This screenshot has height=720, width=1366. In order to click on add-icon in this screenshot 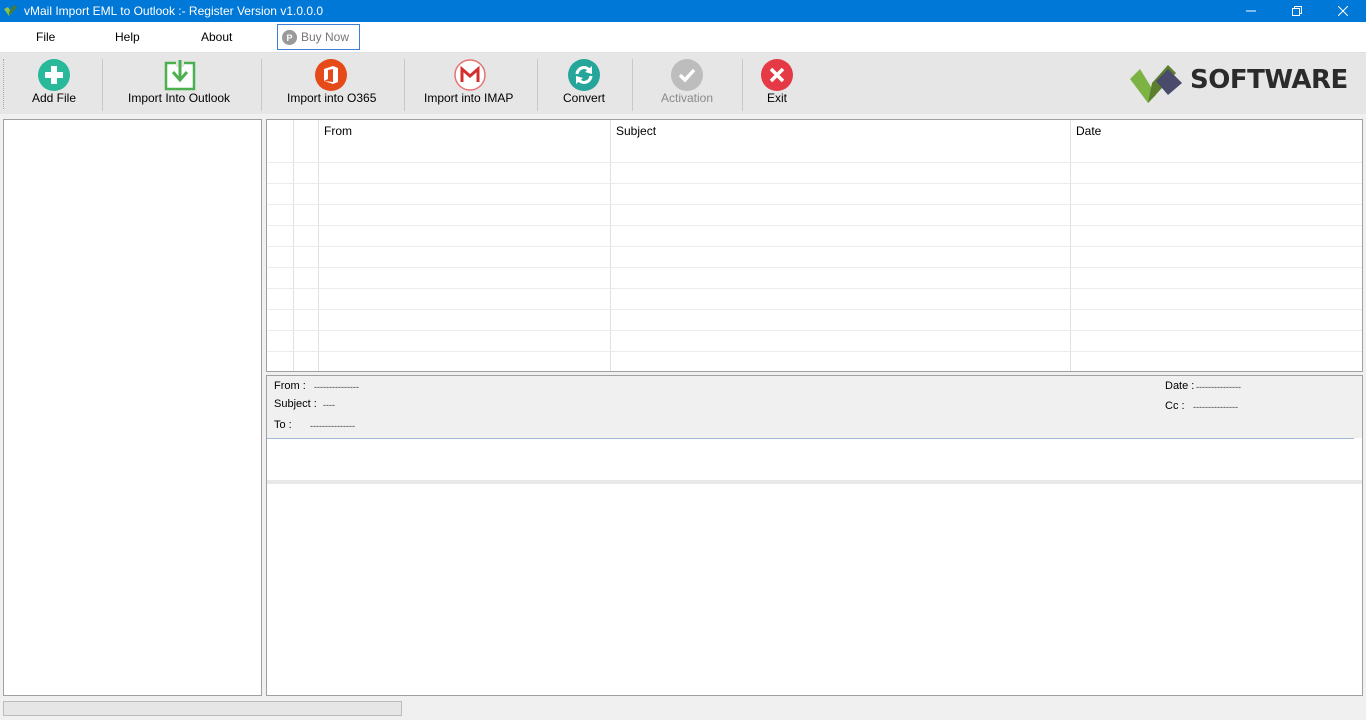, I will do `click(54, 75)`.